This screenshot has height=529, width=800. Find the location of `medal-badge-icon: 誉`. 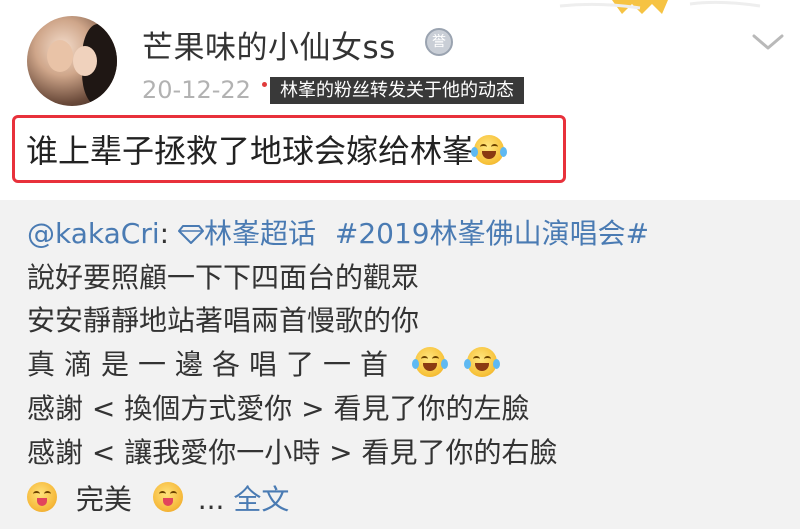

medal-badge-icon: 誉 is located at coordinates (439, 42).